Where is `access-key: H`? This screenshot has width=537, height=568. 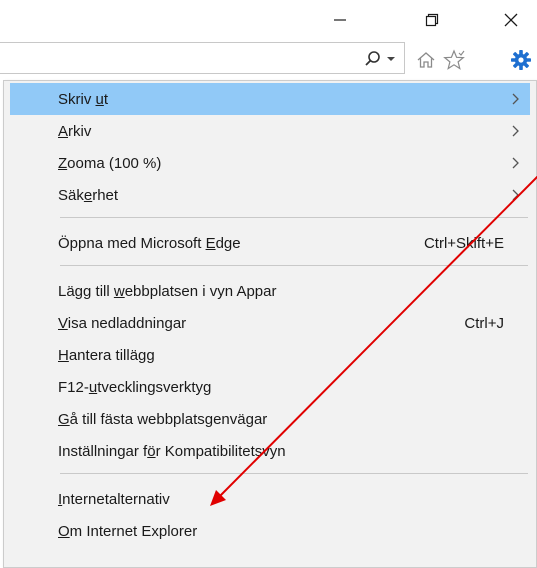
access-key: H is located at coordinates (63, 355).